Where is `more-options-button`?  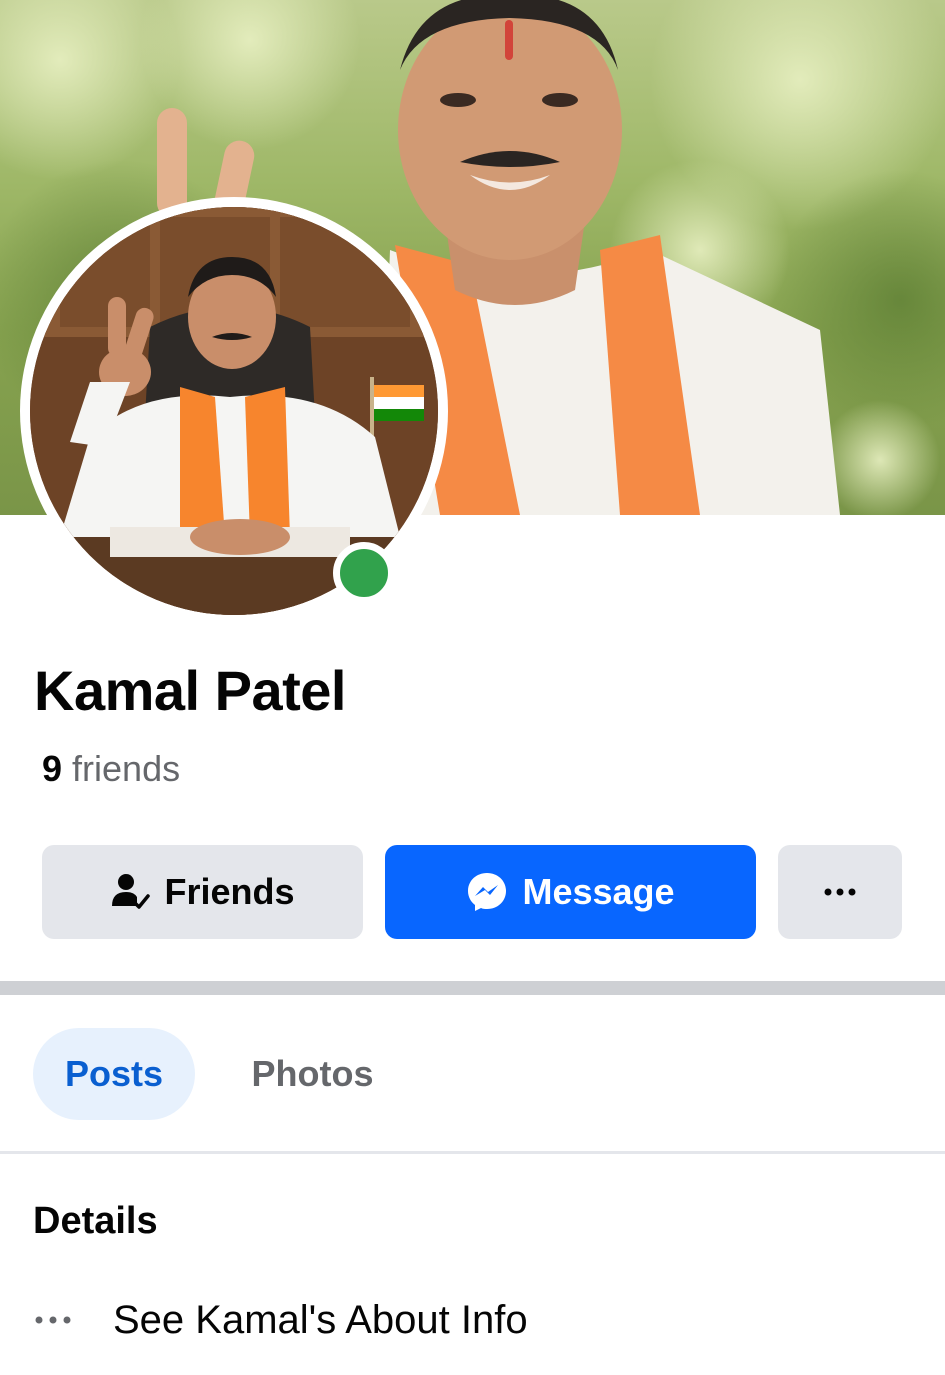
more-options-button is located at coordinates (840, 892).